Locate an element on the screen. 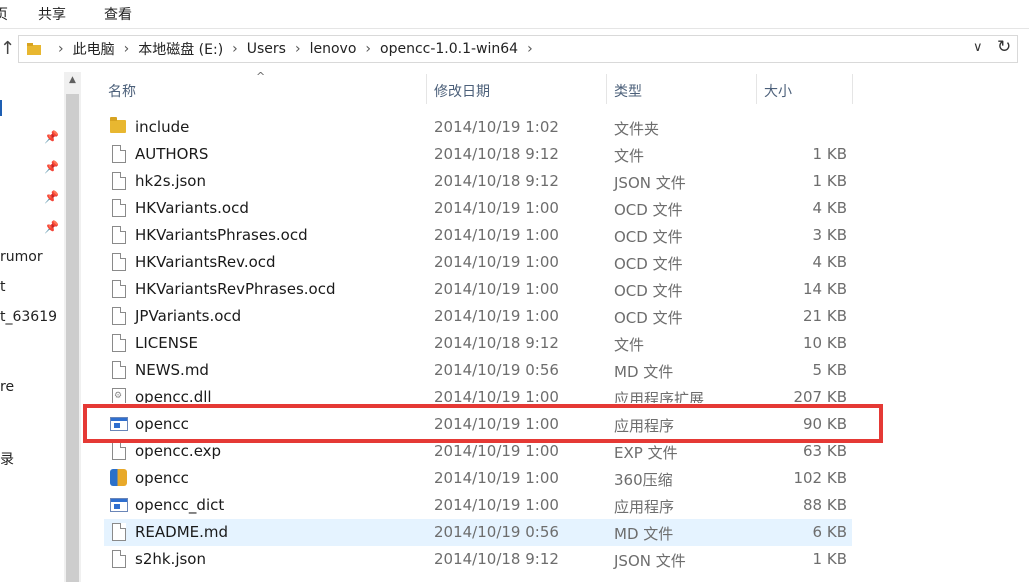 This screenshot has width=1029, height=582. nav-item-t-63619: t_63619 is located at coordinates (28, 317).